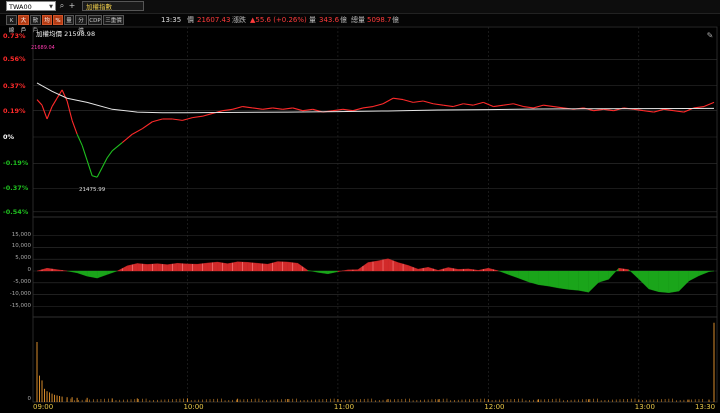 The height and width of the screenshot is (413, 720). What do you see at coordinates (20, 305) in the screenshot?
I see `net-tick-label: -15,000` at bounding box center [20, 305].